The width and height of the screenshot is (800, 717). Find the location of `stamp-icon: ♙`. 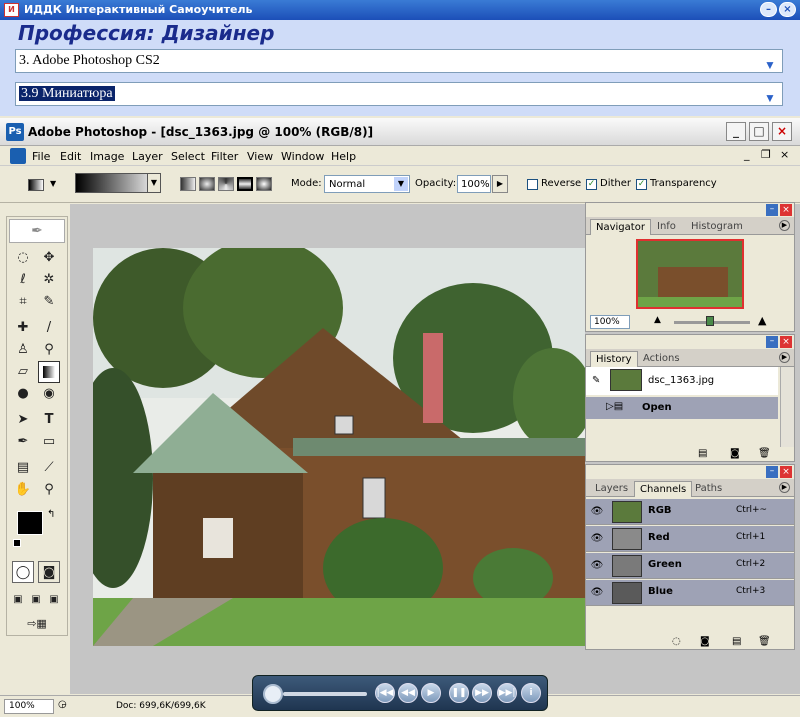

stamp-icon: ♙ is located at coordinates (23, 350).